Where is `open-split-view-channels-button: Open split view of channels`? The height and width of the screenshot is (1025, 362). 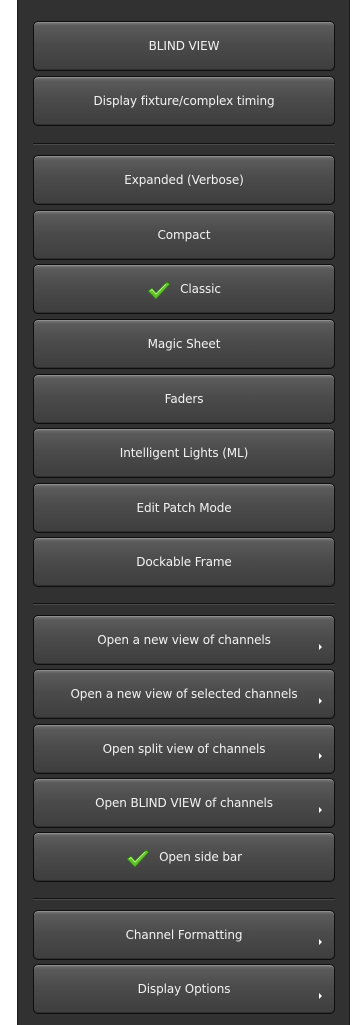
open-split-view-channels-button: Open split view of channels is located at coordinates (184, 749).